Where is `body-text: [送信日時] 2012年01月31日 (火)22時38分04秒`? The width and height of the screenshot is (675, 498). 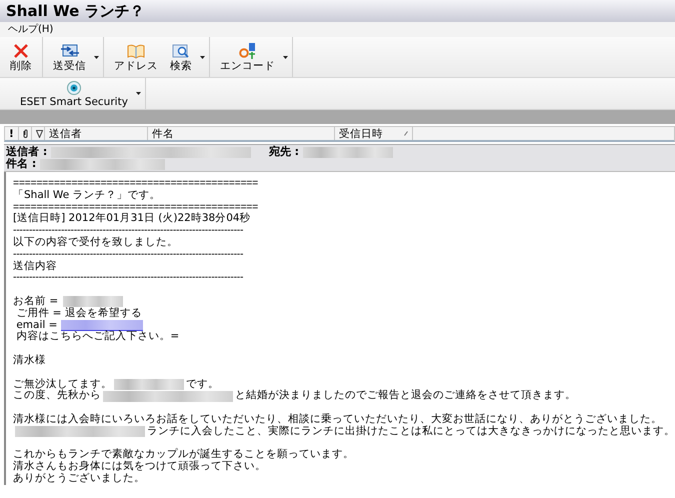
body-text: [送信日時] 2012年01月31日 (火)22時38分04秒 is located at coordinates (132, 219).